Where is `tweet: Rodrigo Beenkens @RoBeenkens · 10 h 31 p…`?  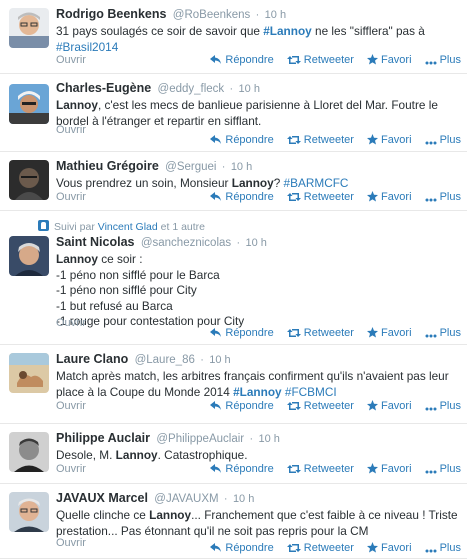 tweet: Rodrigo Beenkens @RoBeenkens · 10 h 31 p… is located at coordinates (233, 37).